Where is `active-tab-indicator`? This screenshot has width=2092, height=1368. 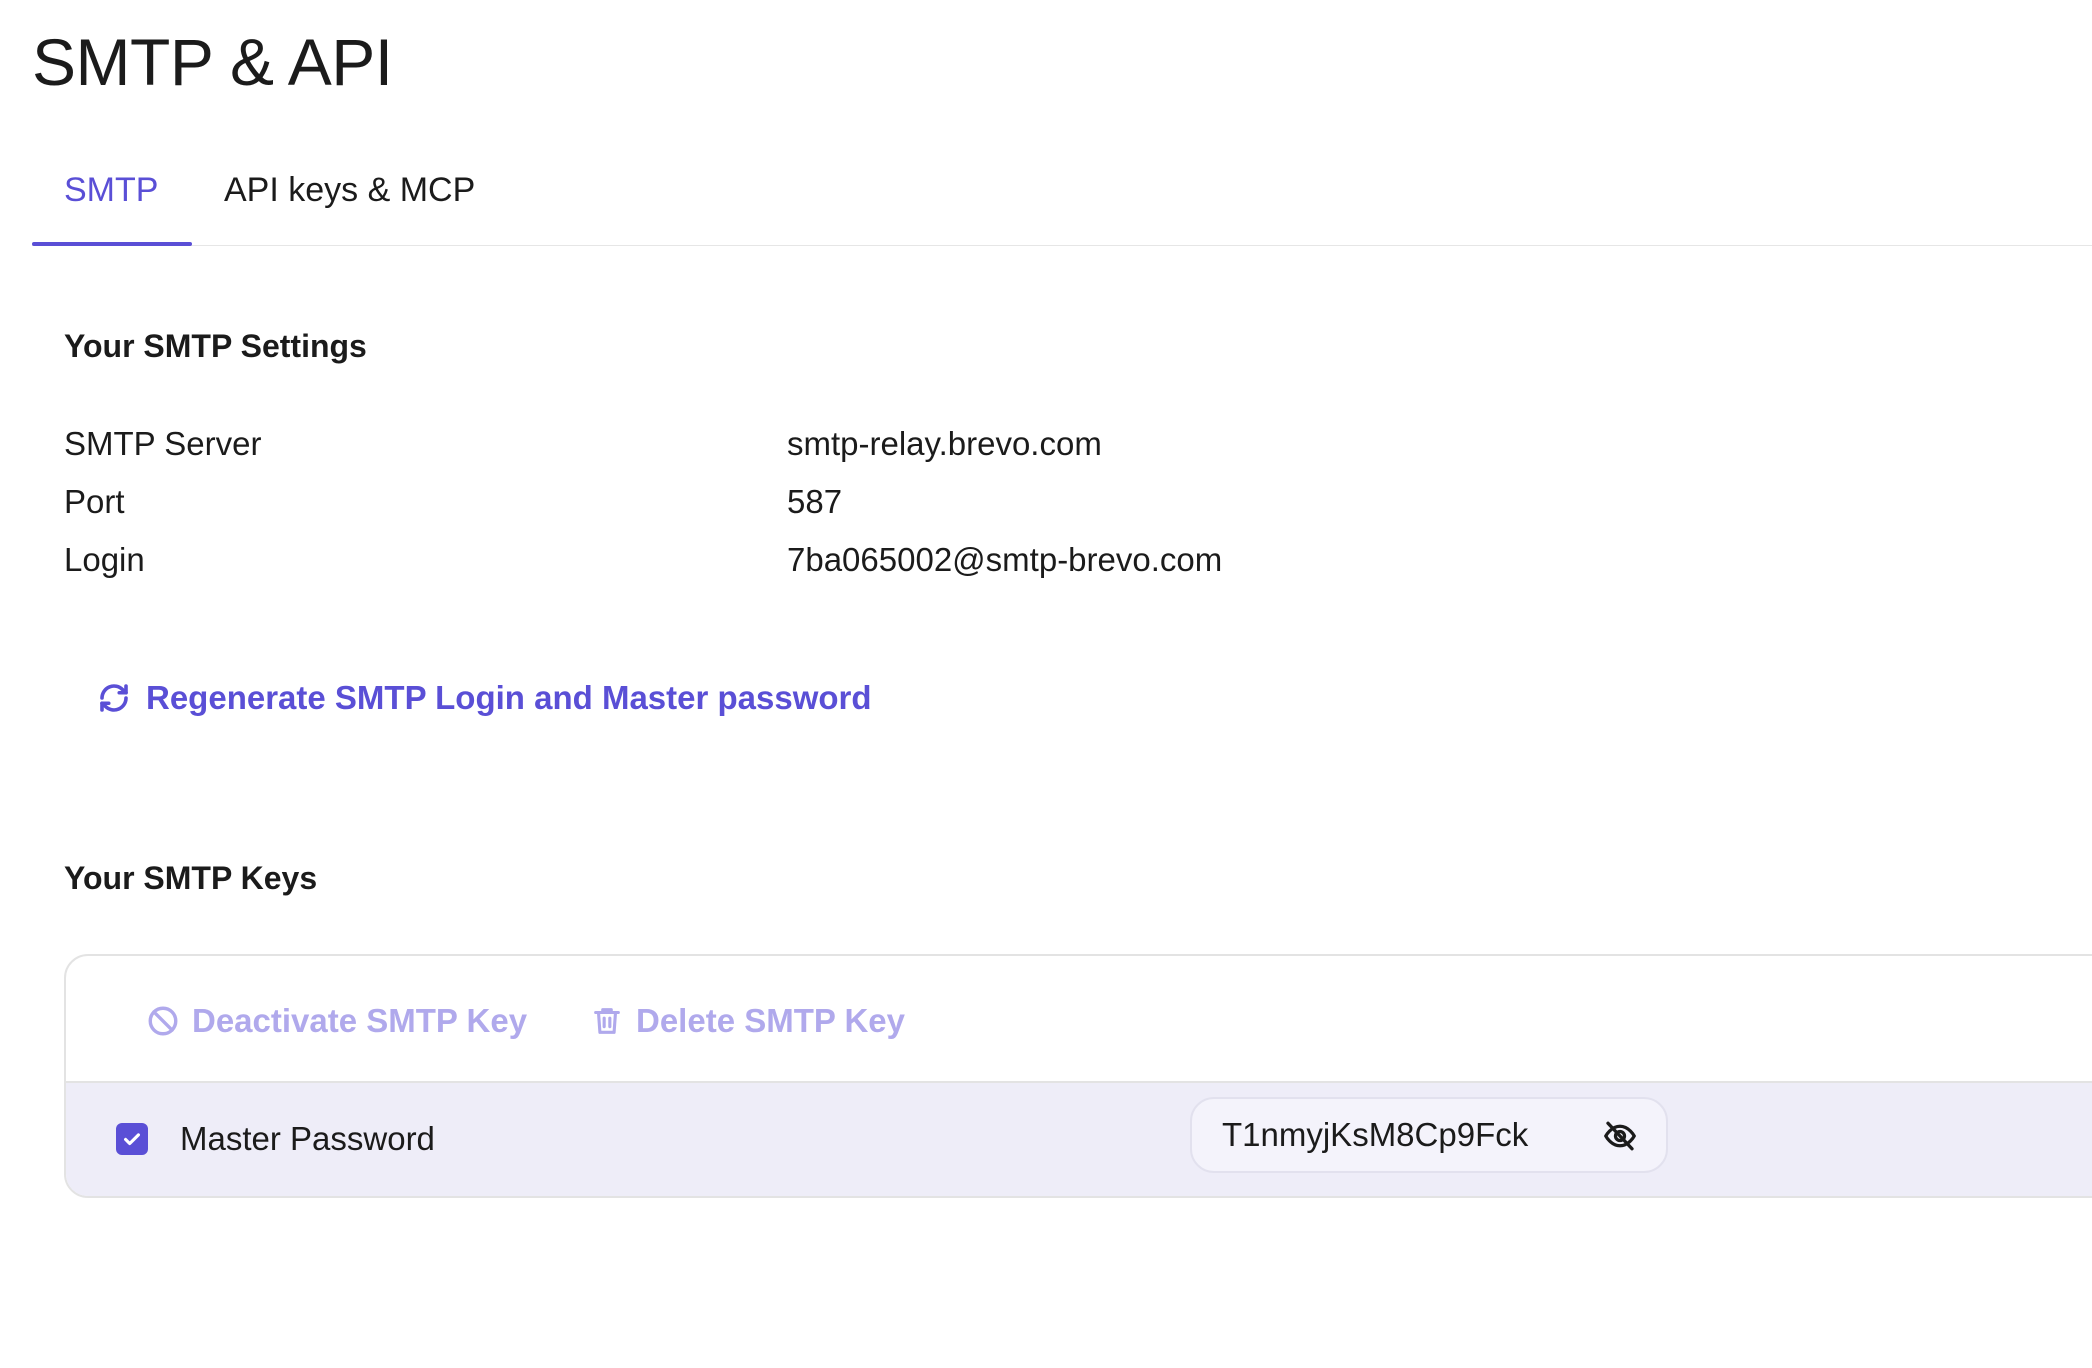 active-tab-indicator is located at coordinates (112, 244).